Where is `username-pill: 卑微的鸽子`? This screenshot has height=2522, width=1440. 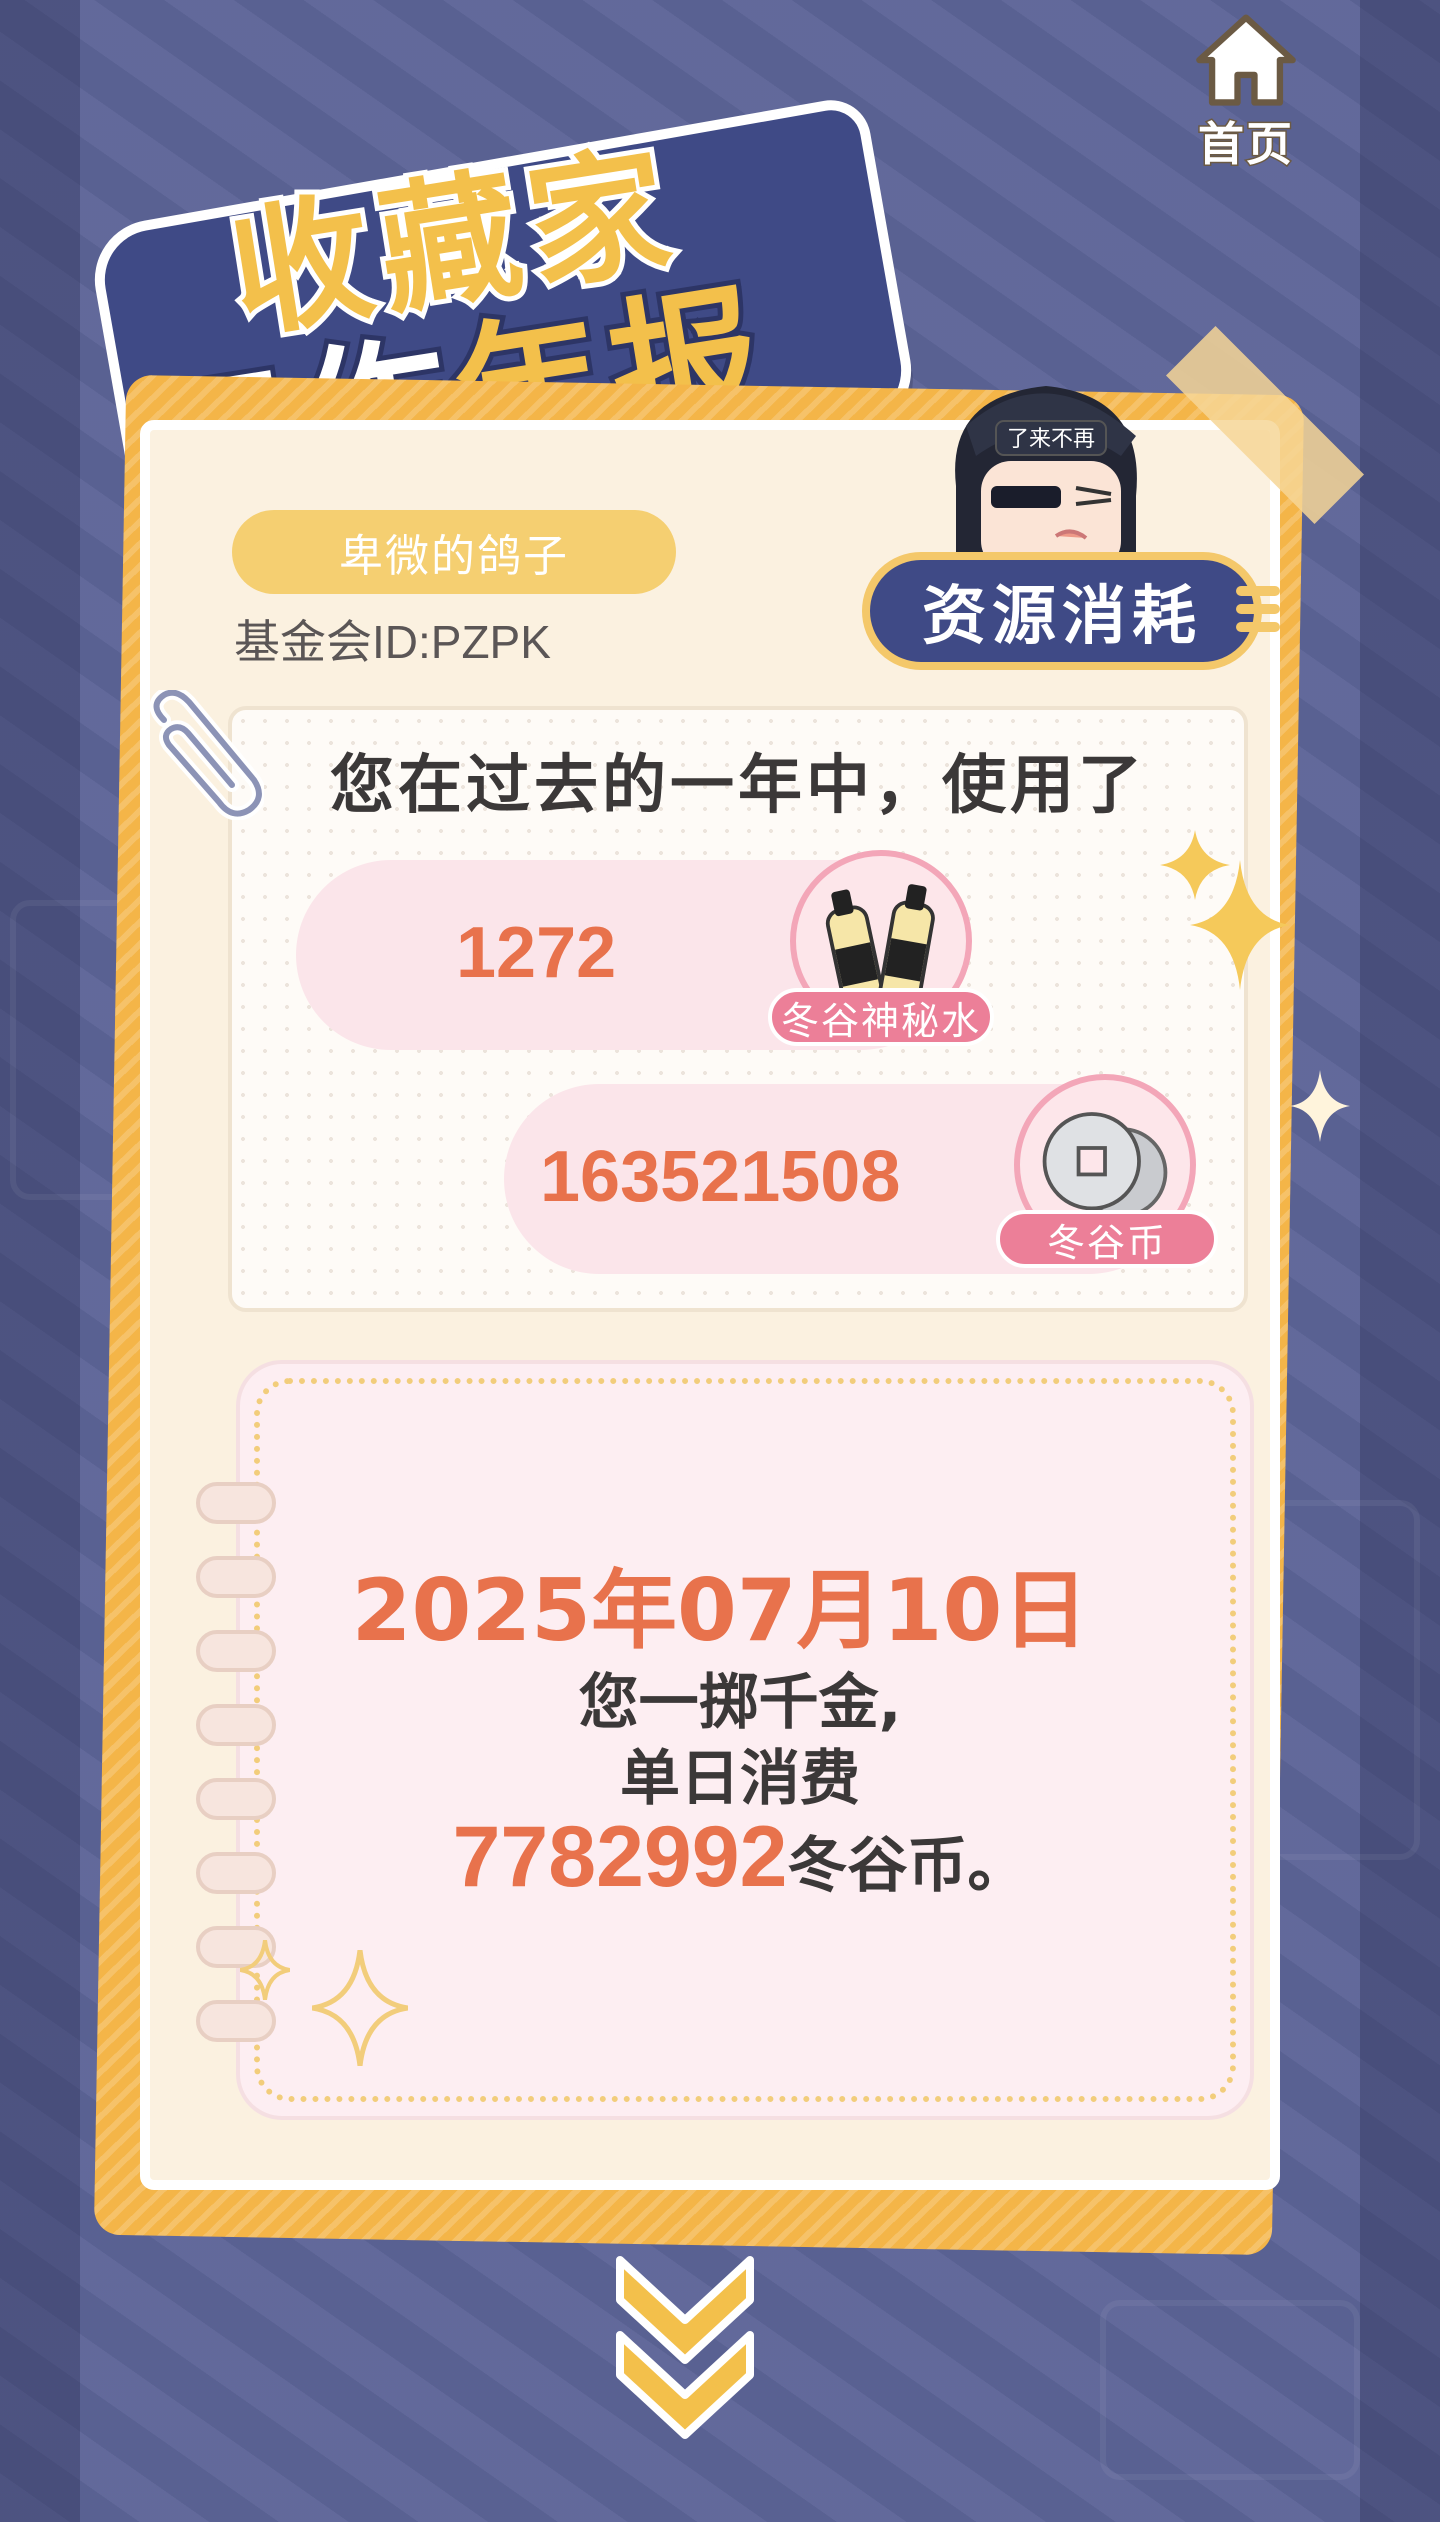
username-pill: 卑微的鸽子 is located at coordinates (454, 552).